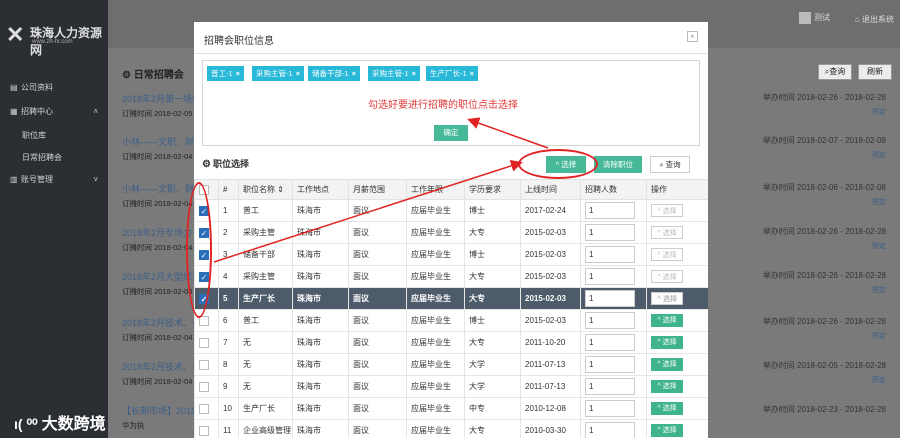 Image resolution: width=900 pixels, height=438 pixels. I want to click on list-item: 2018年2月大型综合 订摊时间 2018-02-04, so click(161, 283).